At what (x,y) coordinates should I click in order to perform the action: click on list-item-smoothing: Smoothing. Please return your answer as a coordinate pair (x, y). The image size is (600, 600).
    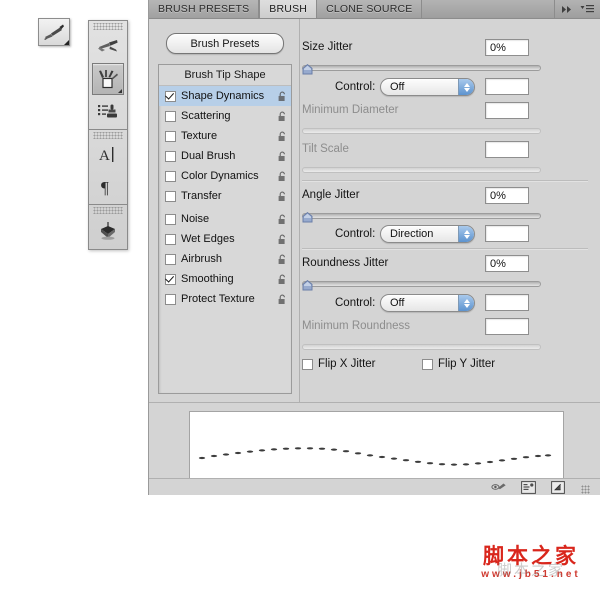
    Looking at the image, I should click on (225, 279).